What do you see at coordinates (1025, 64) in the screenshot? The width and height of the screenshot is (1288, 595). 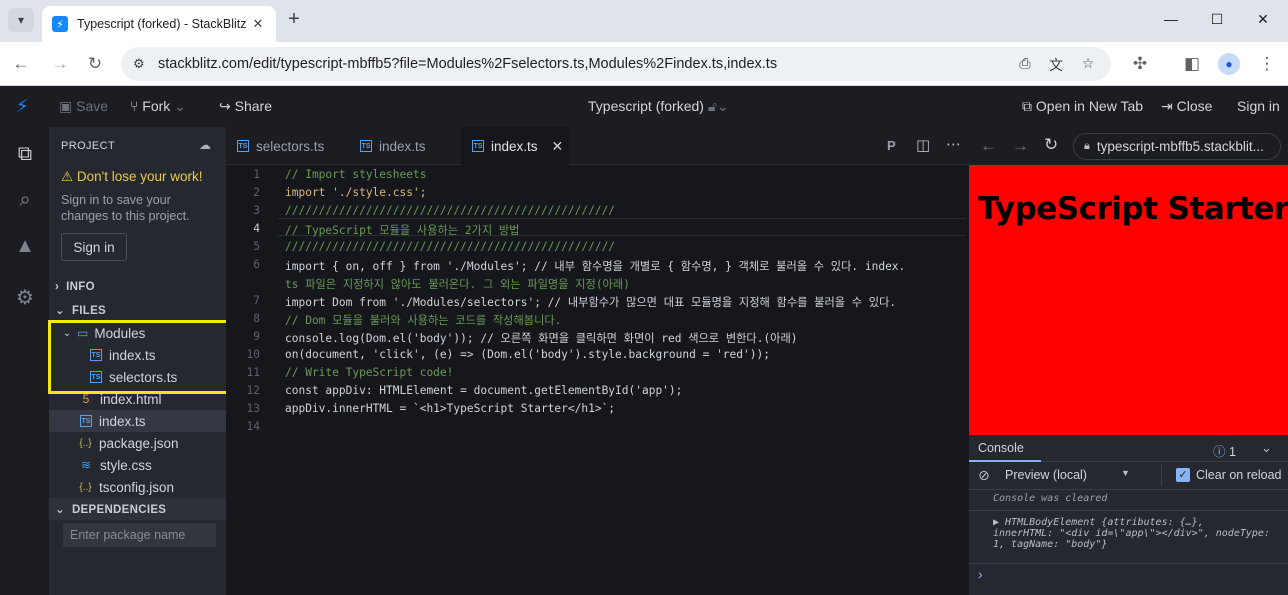 I see `install-app-icon: ⎙` at bounding box center [1025, 64].